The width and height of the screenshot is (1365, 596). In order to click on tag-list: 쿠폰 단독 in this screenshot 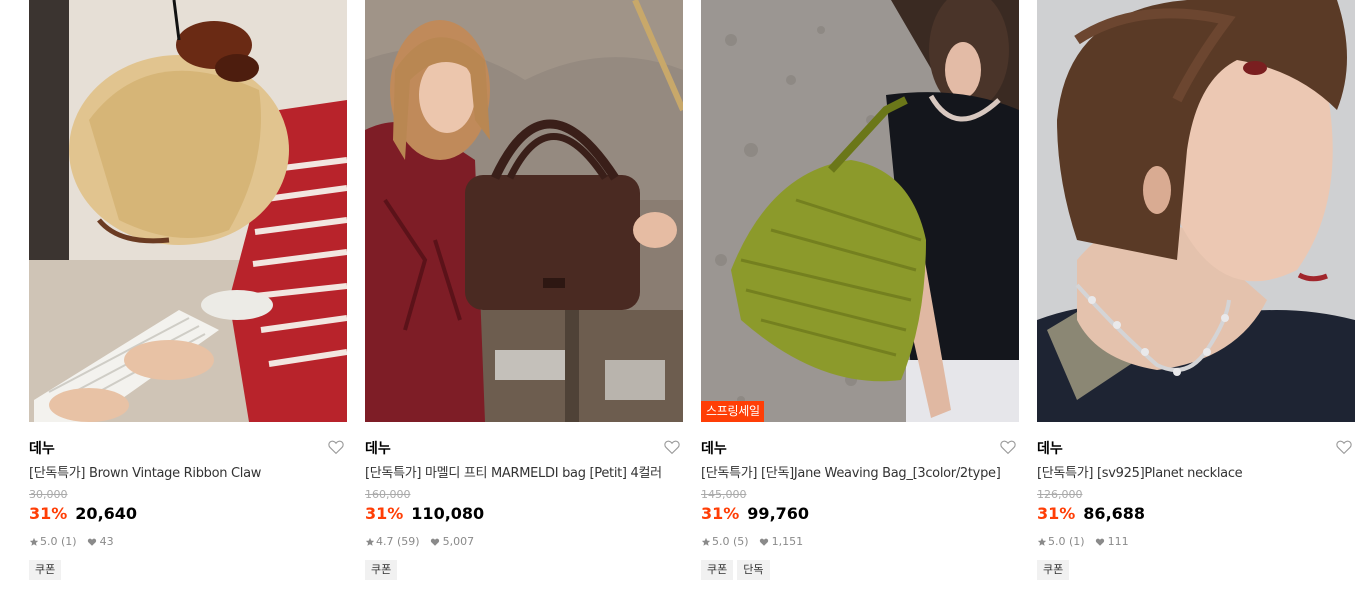, I will do `click(735, 570)`.